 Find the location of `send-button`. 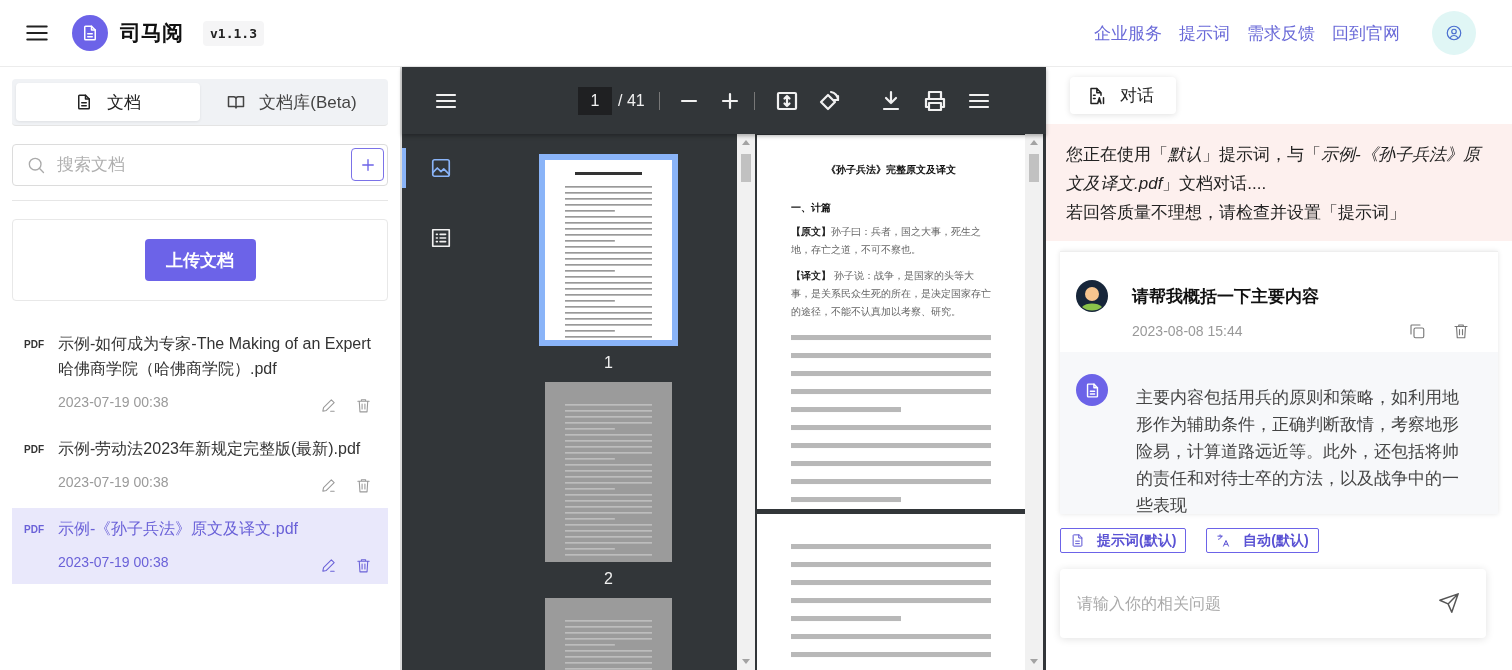

send-button is located at coordinates (1449, 603).